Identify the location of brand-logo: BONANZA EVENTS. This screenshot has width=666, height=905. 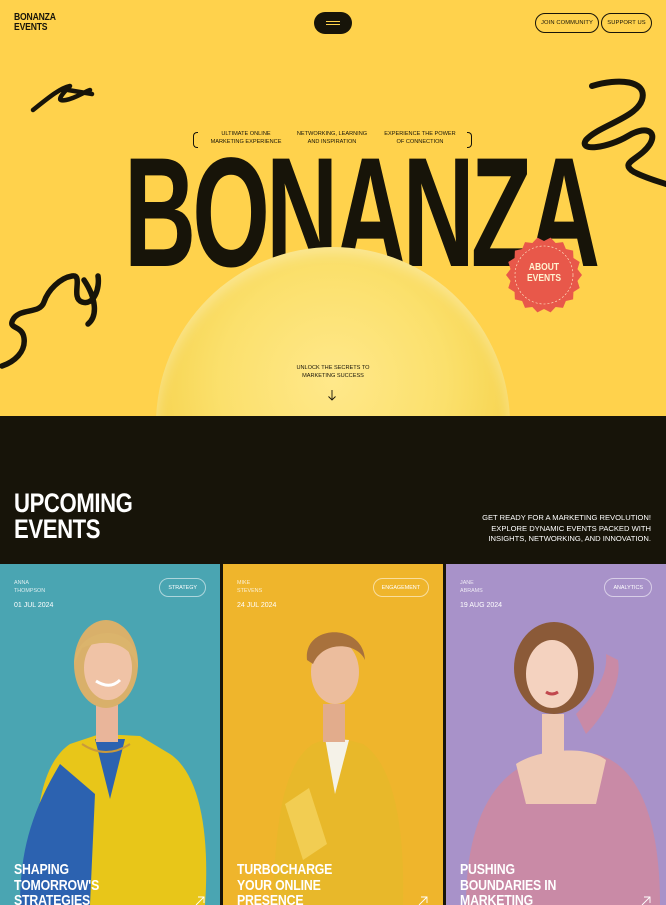
(35, 23).